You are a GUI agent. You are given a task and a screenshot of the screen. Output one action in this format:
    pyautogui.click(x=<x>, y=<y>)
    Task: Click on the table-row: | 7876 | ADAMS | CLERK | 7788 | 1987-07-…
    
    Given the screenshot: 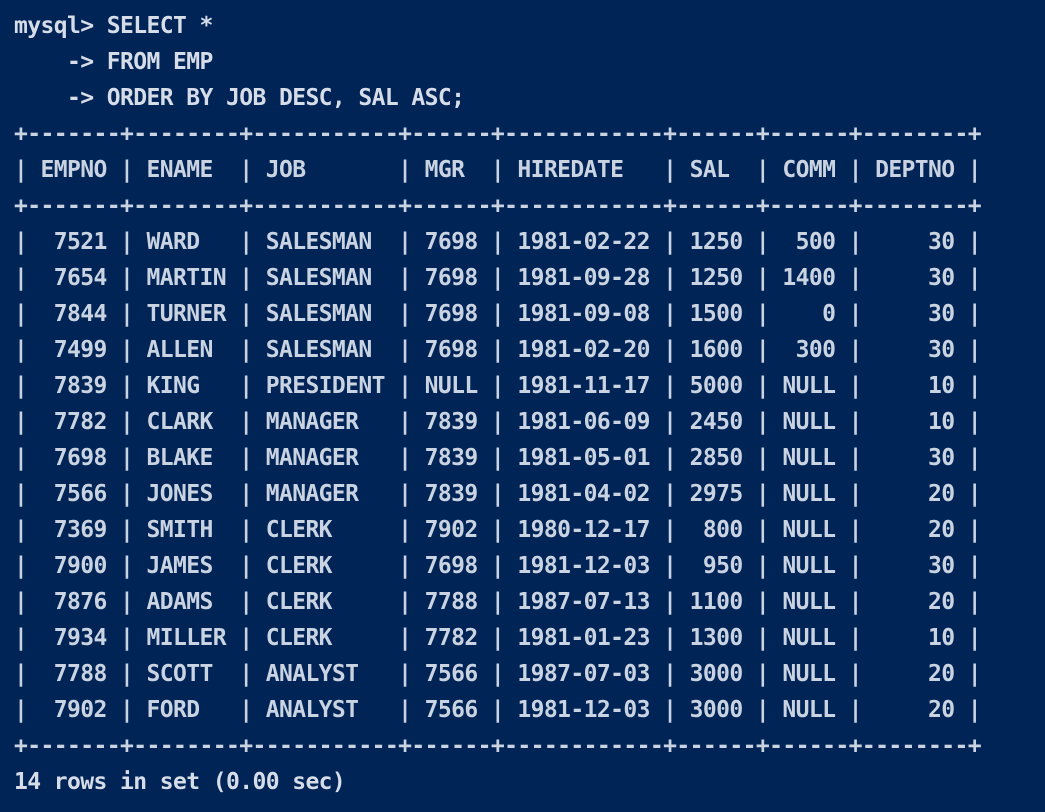 What is the action you would take?
    pyautogui.click(x=498, y=602)
    